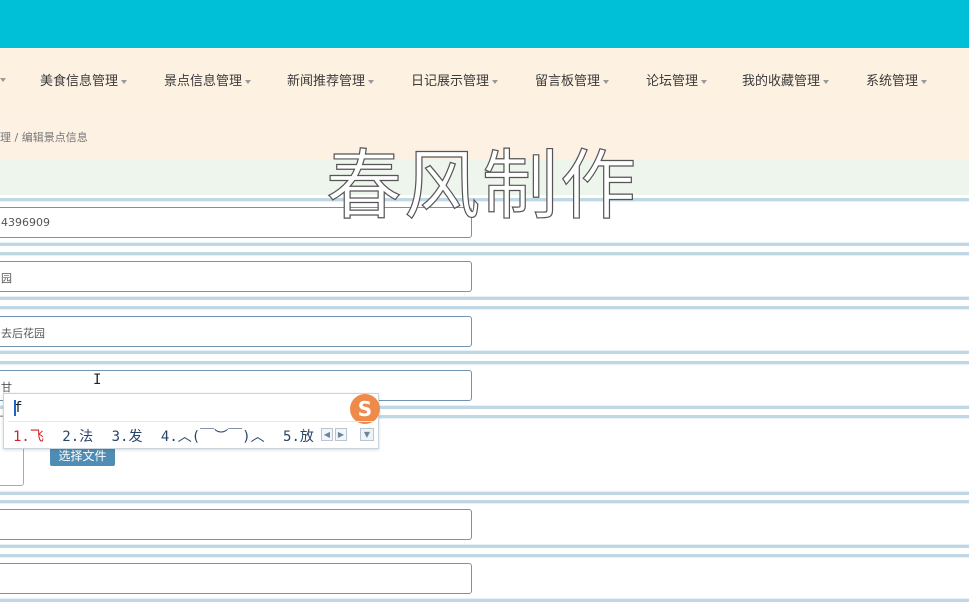 This screenshot has width=969, height=606. Describe the element at coordinates (236, 276) in the screenshot. I see `text-field: 园` at that location.